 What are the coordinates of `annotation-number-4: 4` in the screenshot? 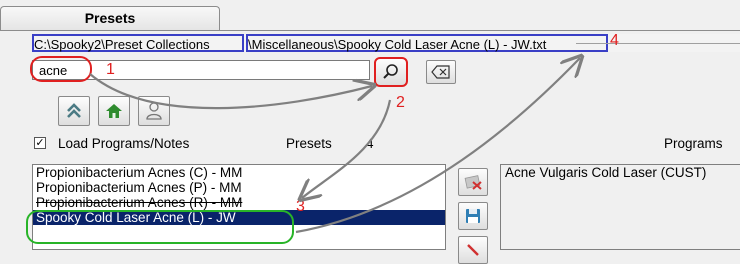 It's located at (614, 40).